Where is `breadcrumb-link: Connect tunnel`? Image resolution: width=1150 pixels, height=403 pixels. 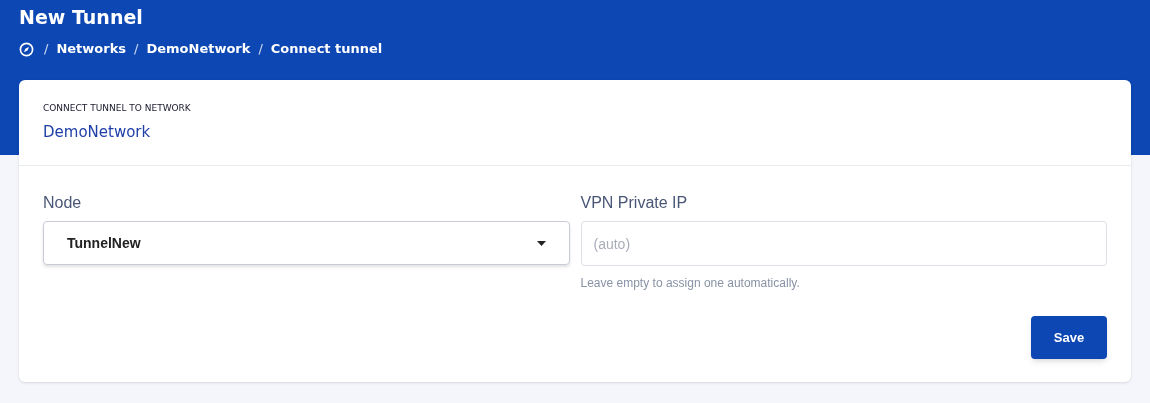 breadcrumb-link: Connect tunnel is located at coordinates (326, 49).